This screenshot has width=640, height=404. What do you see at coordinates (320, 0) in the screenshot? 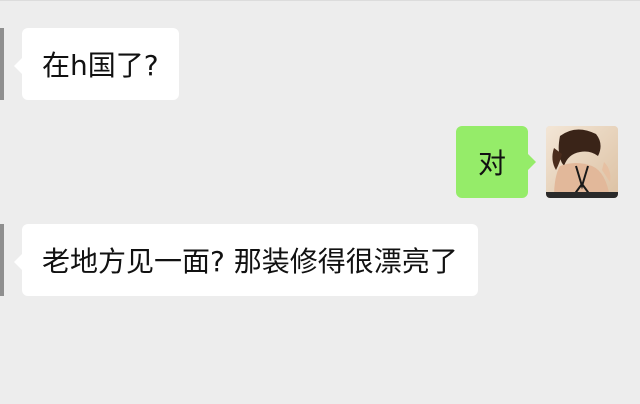
I see `top-divider` at bounding box center [320, 0].